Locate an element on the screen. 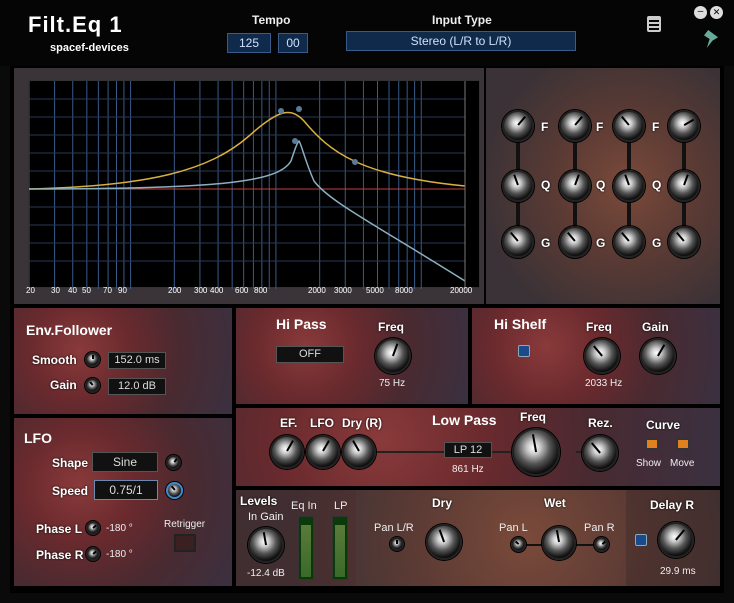 The height and width of the screenshot is (603, 734). tempo-frac-field: 00 is located at coordinates (293, 43).